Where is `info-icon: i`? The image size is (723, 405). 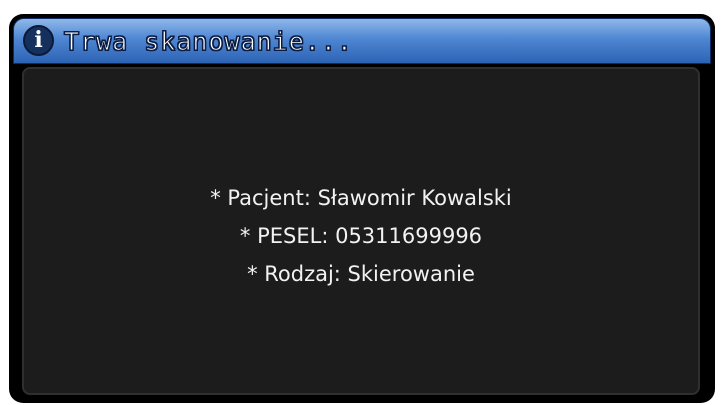 info-icon: i is located at coordinates (38, 40).